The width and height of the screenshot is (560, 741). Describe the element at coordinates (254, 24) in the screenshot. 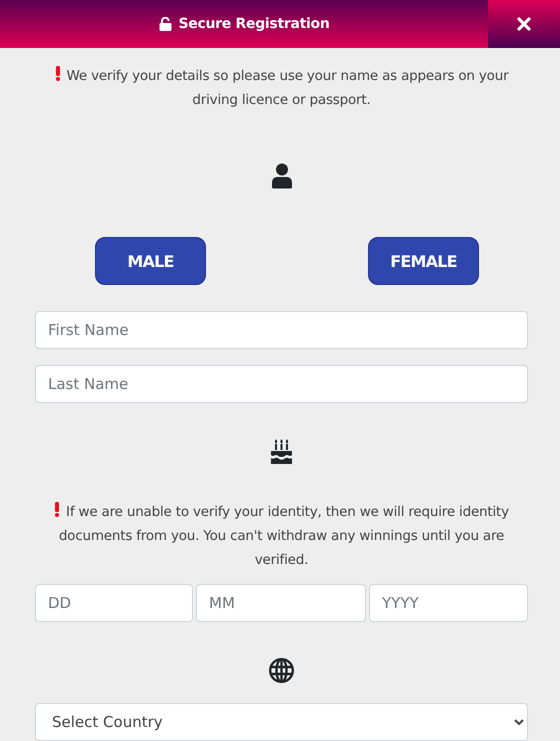

I see `window-title: Secure Registration` at that location.